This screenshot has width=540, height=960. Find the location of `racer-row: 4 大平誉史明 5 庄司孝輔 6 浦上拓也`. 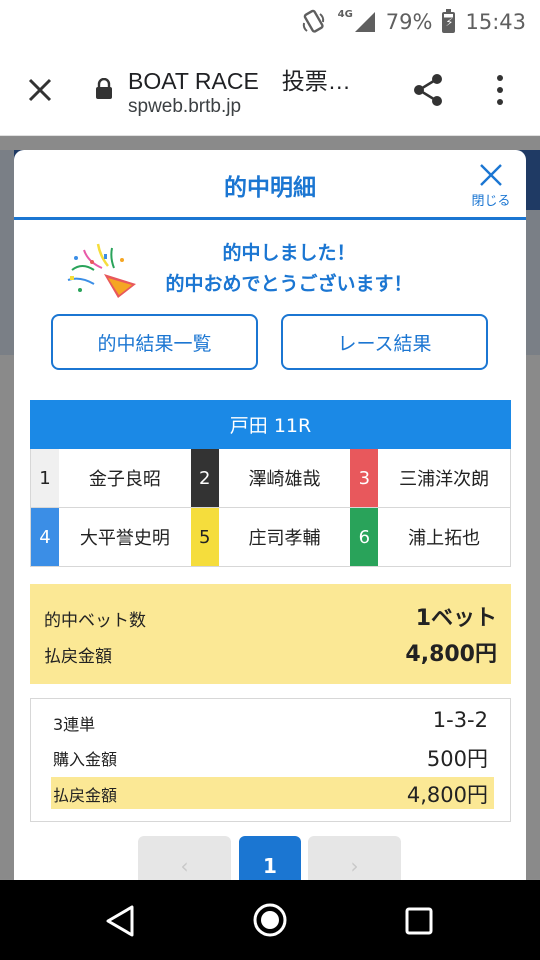

racer-row: 4 大平誉史明 5 庄司孝輔 6 浦上拓也 is located at coordinates (270, 537).